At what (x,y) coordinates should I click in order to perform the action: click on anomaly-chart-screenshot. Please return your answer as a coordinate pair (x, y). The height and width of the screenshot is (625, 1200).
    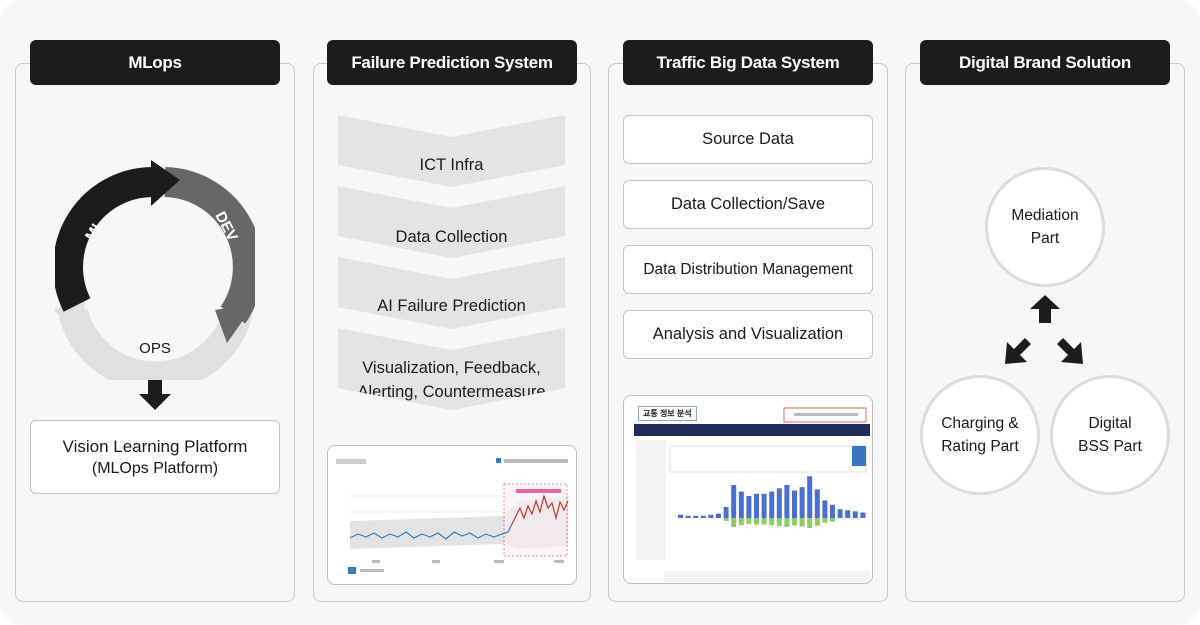
    Looking at the image, I should click on (452, 515).